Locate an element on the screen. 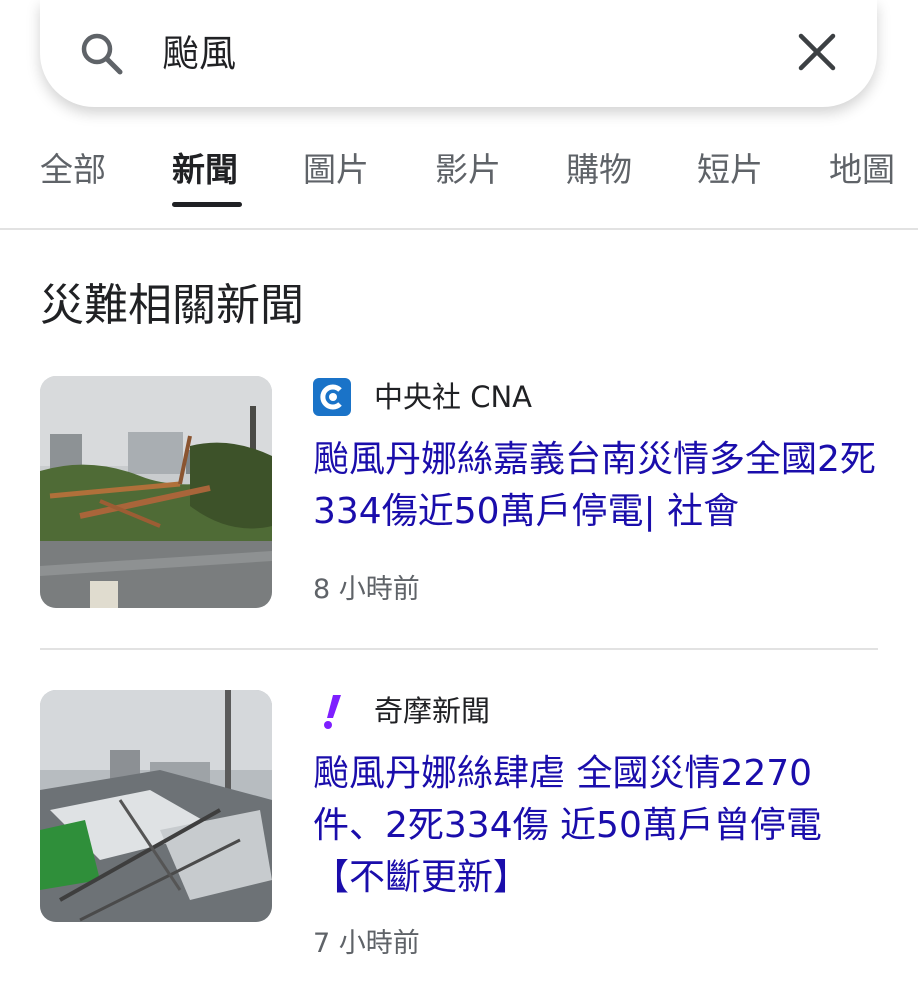 Image resolution: width=918 pixels, height=1000 pixels. tab-shorts: 短片 is located at coordinates (730, 170).